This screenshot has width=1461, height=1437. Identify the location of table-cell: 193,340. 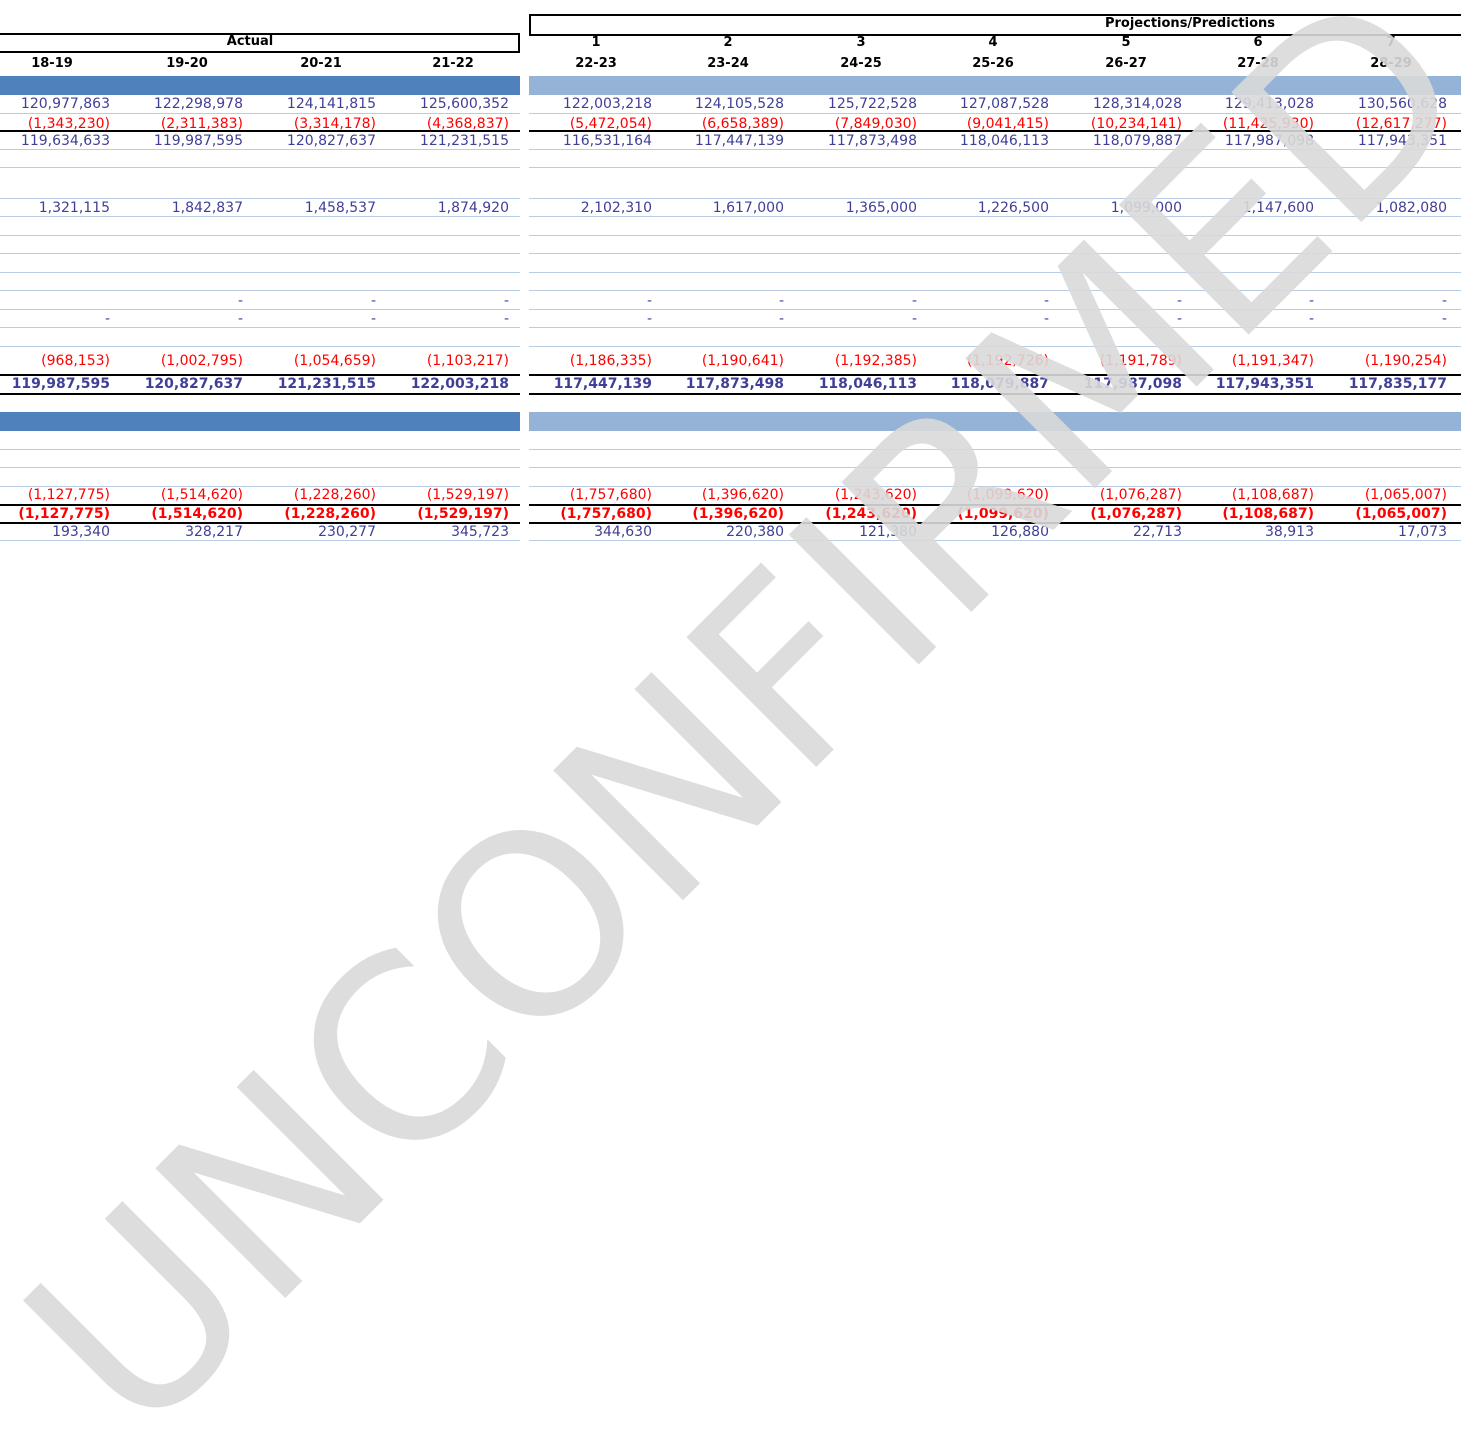
(81, 532).